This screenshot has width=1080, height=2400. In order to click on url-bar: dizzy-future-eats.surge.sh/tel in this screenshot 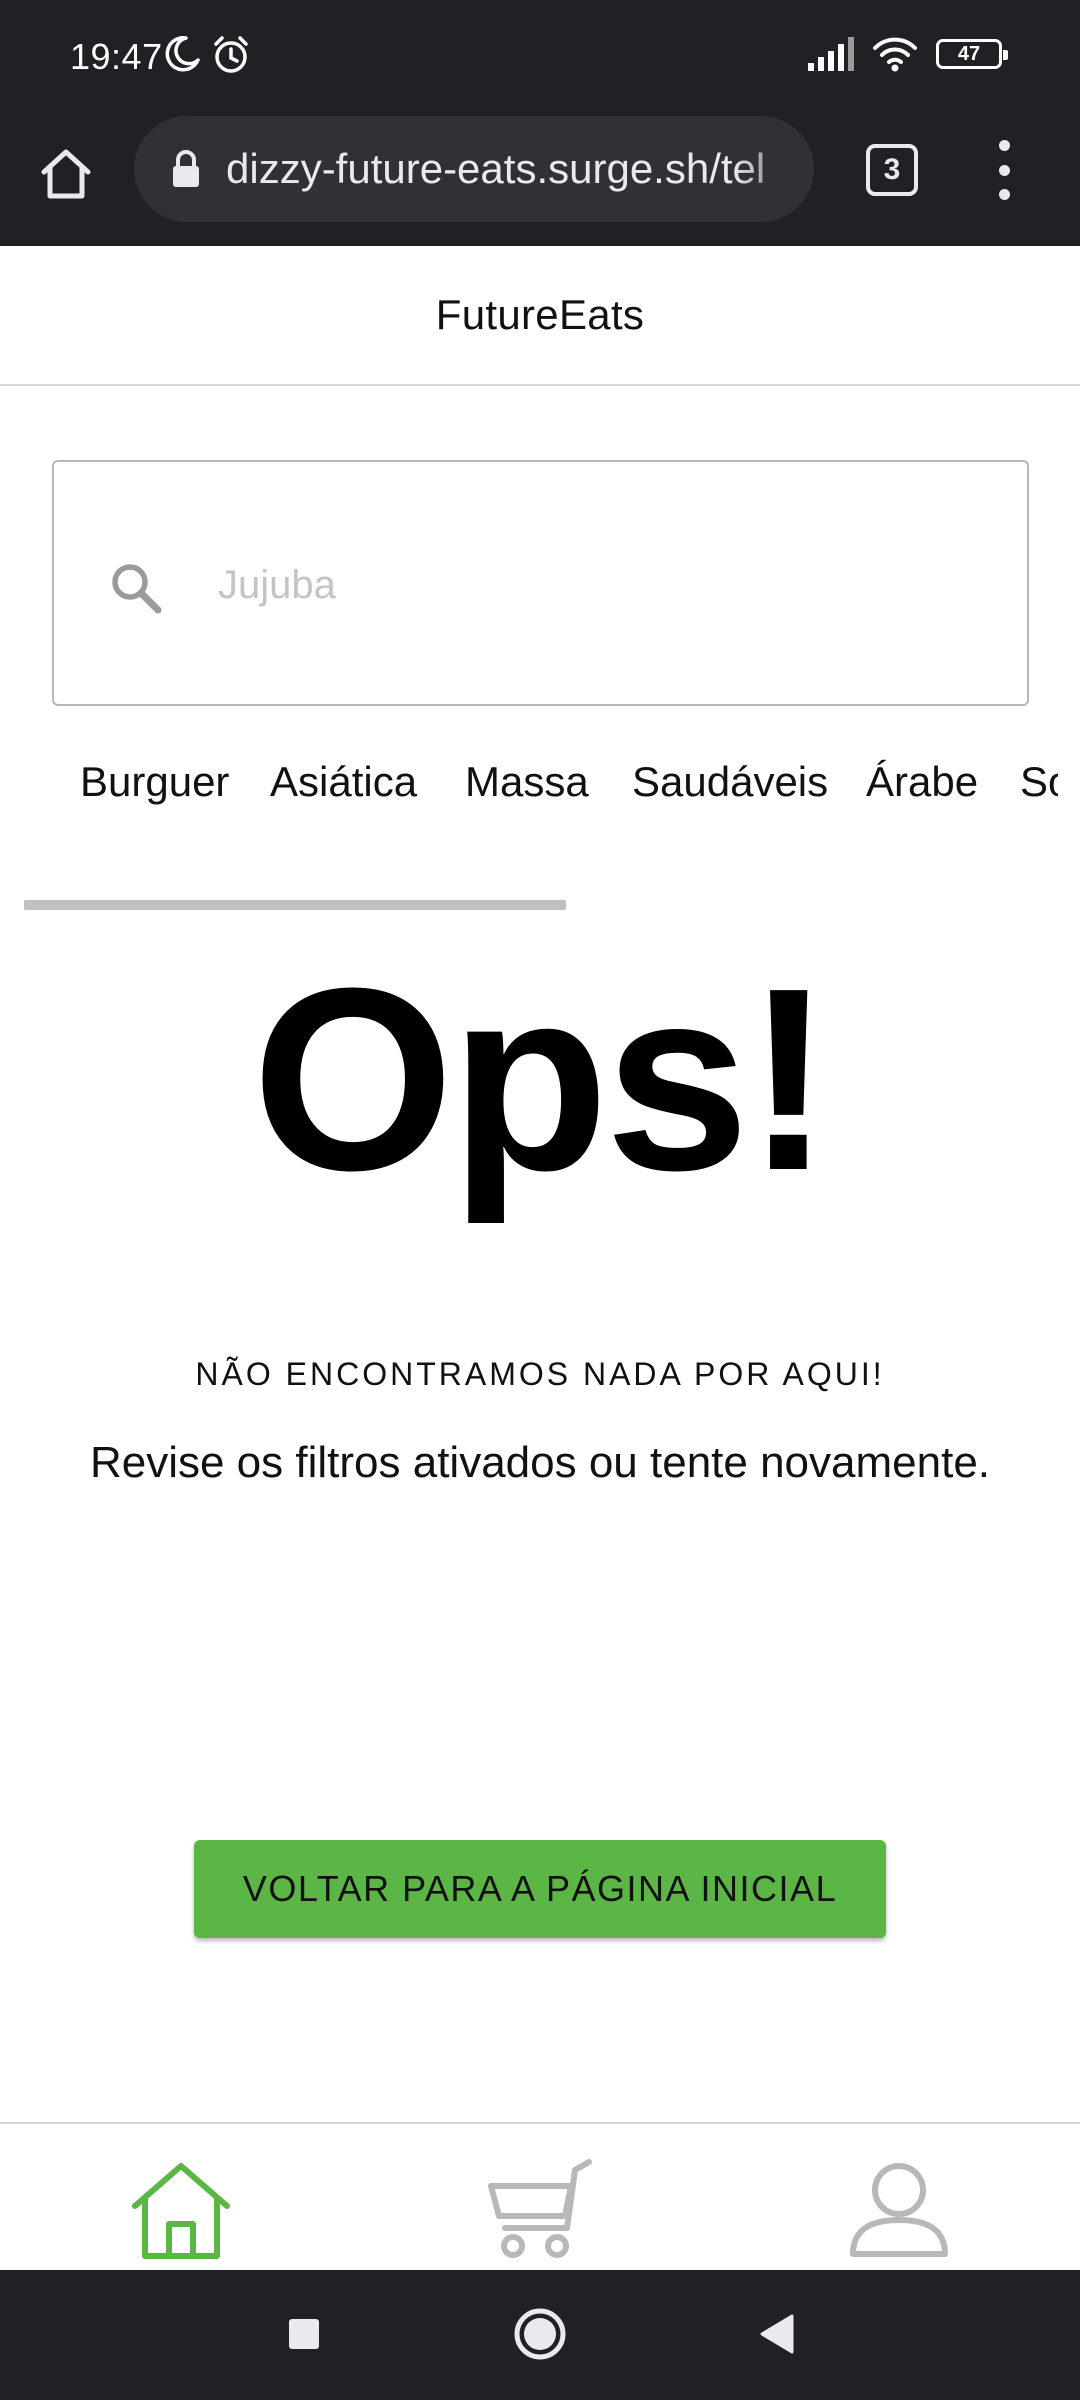, I will do `click(474, 169)`.